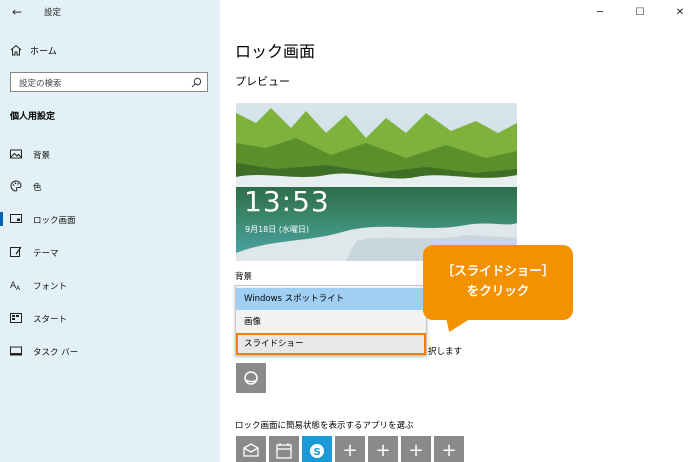  What do you see at coordinates (331, 344) in the screenshot?
I see `dropdown-option-slideshow: スライドショー` at bounding box center [331, 344].